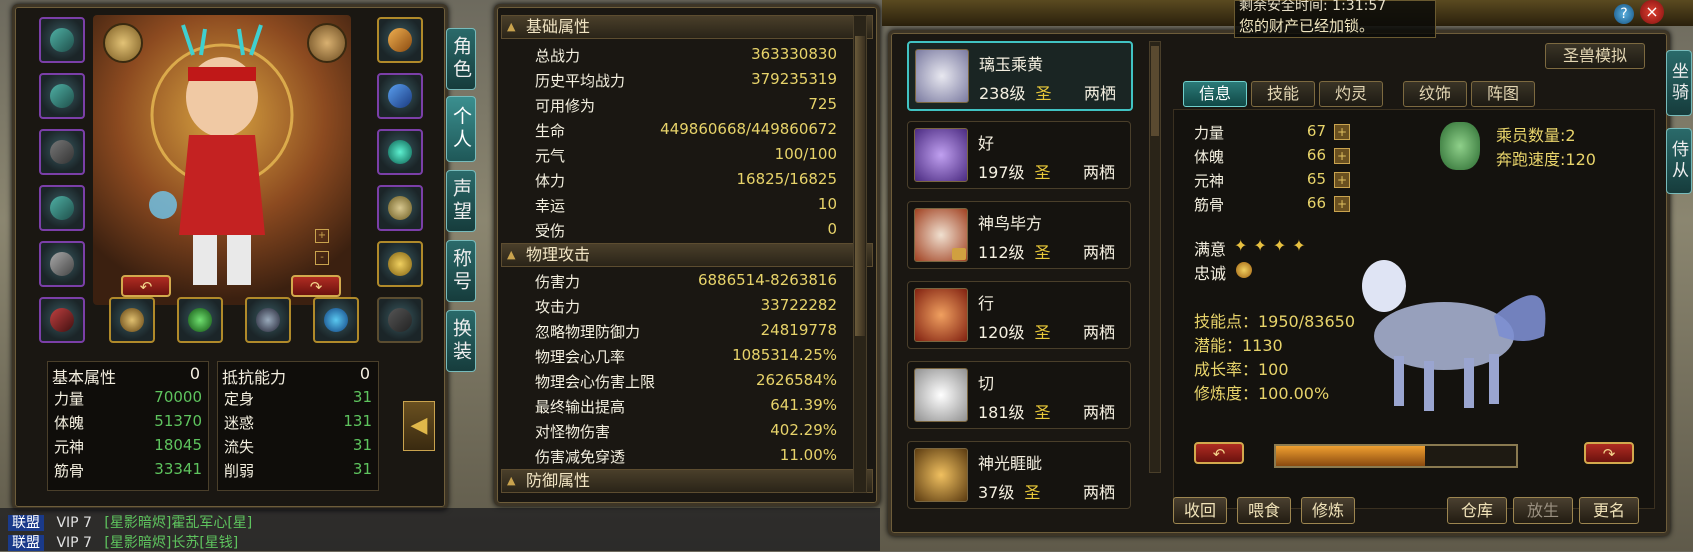 The width and height of the screenshot is (1693, 552). What do you see at coordinates (128, 426) in the screenshot?
I see `base-attr-box: 基本属性 0 力量 70000 体魄 51370 元神 18045 筋骨 33341` at bounding box center [128, 426].